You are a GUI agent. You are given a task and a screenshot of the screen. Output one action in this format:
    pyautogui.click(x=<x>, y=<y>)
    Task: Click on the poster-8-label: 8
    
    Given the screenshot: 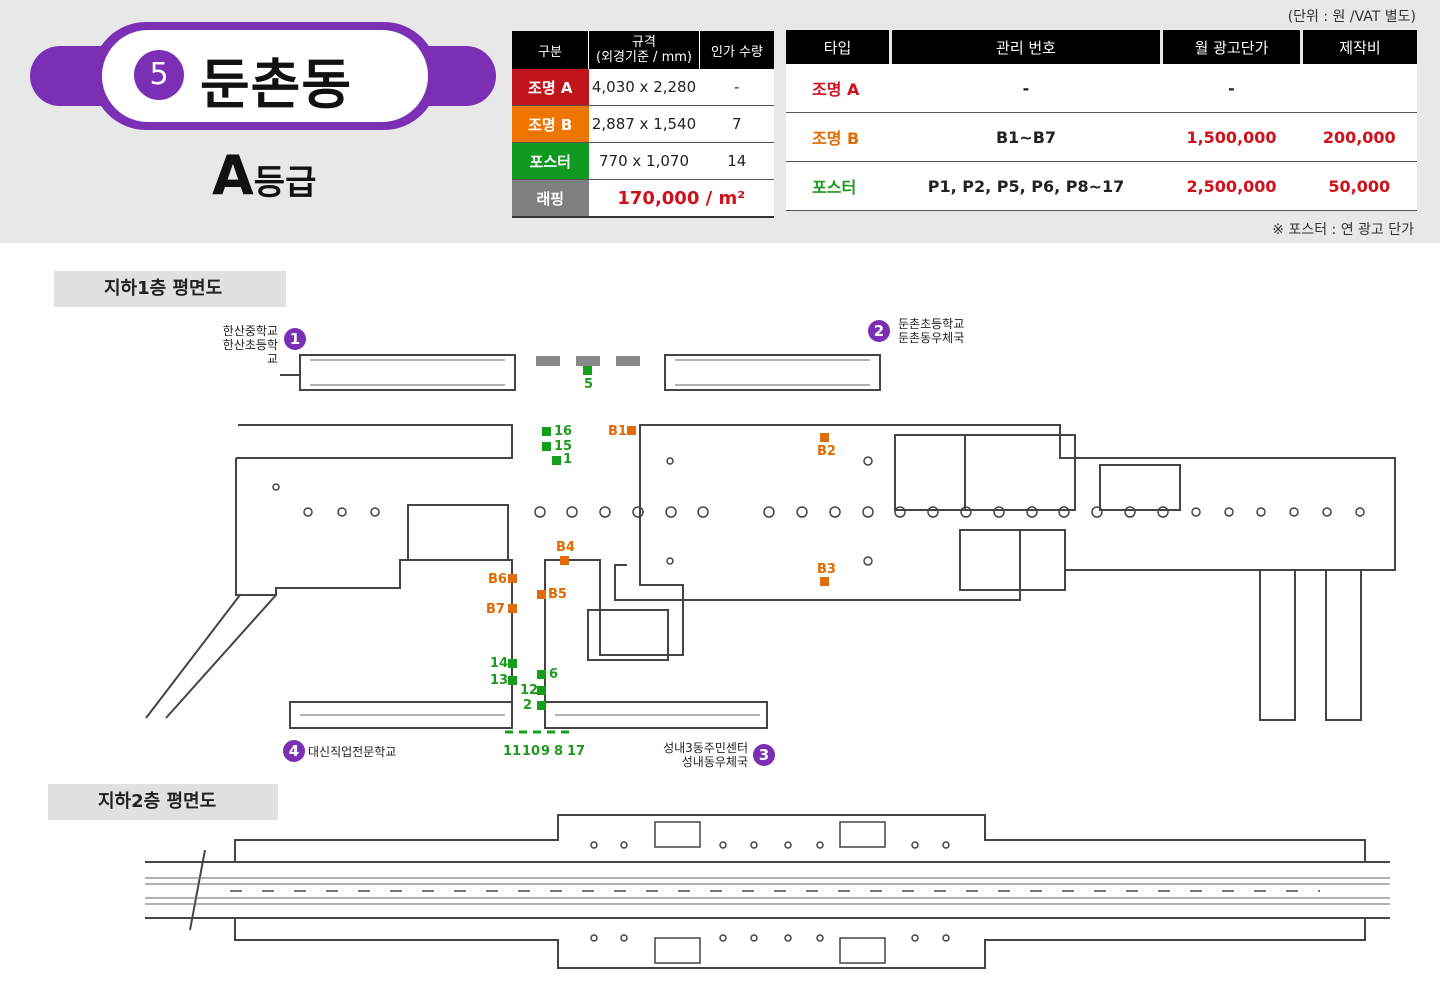 What is the action you would take?
    pyautogui.click(x=559, y=751)
    